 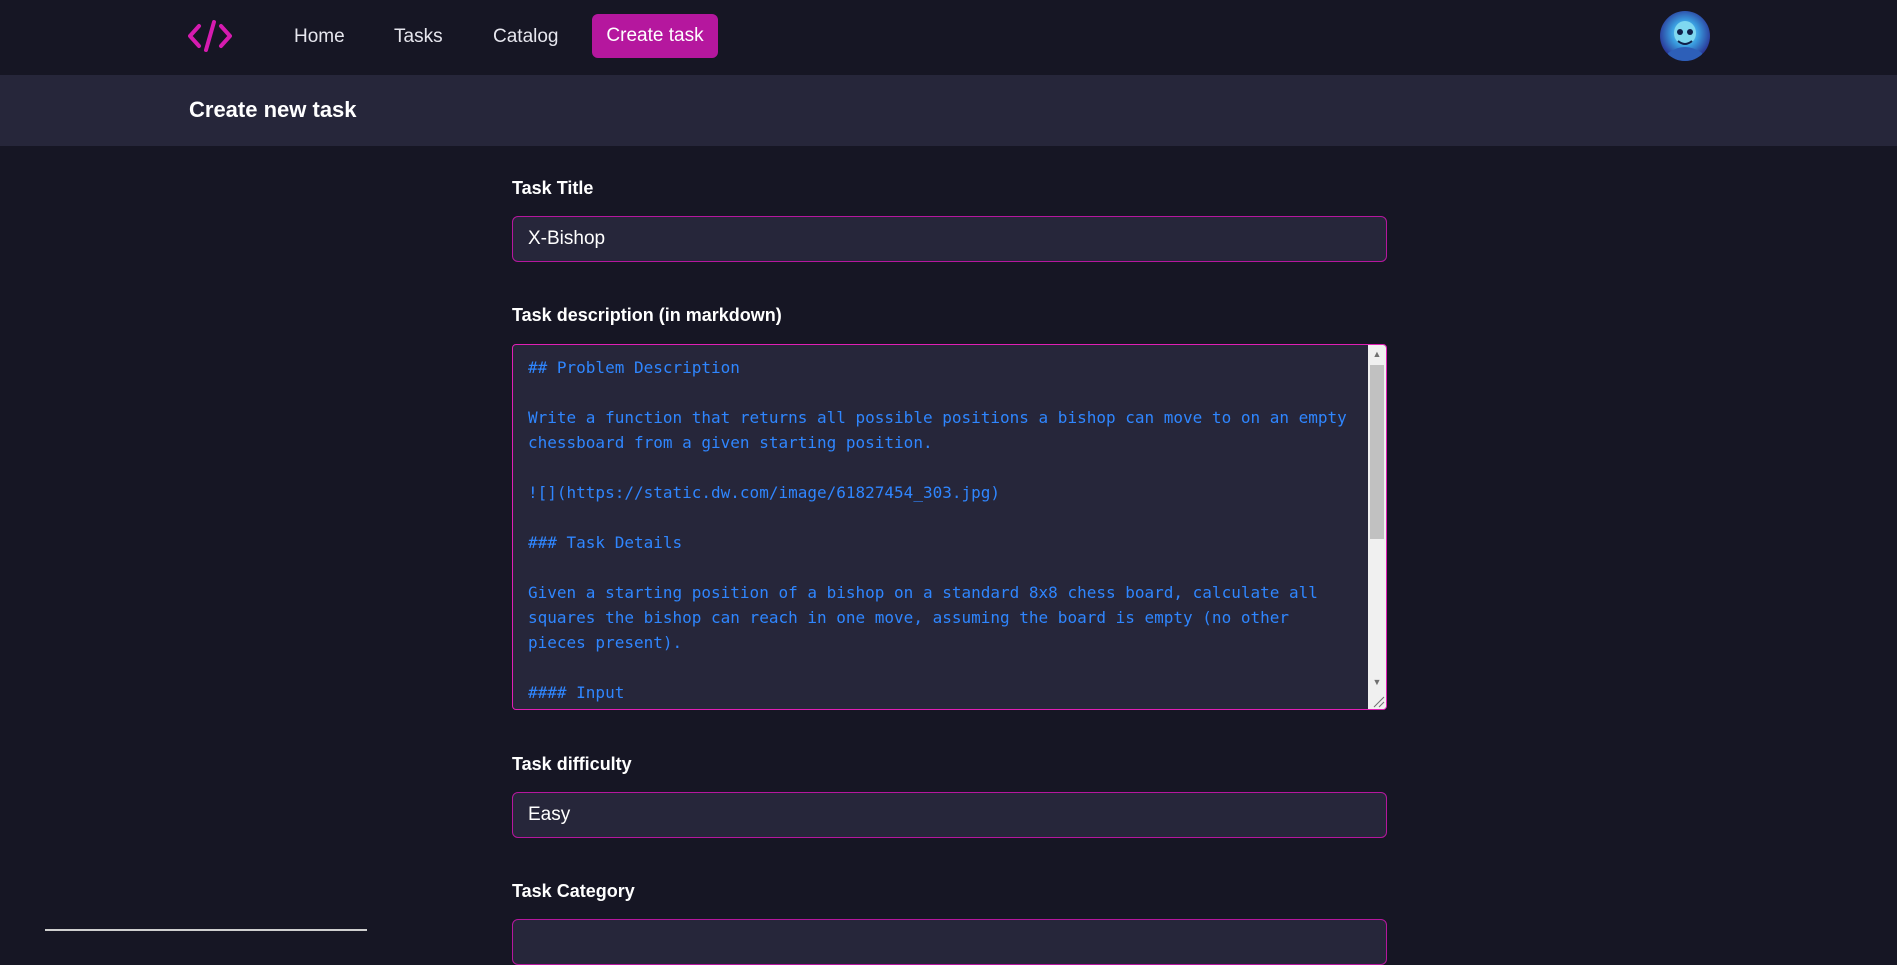 What do you see at coordinates (949, 239) in the screenshot?
I see `task-title-input: X-Bishop` at bounding box center [949, 239].